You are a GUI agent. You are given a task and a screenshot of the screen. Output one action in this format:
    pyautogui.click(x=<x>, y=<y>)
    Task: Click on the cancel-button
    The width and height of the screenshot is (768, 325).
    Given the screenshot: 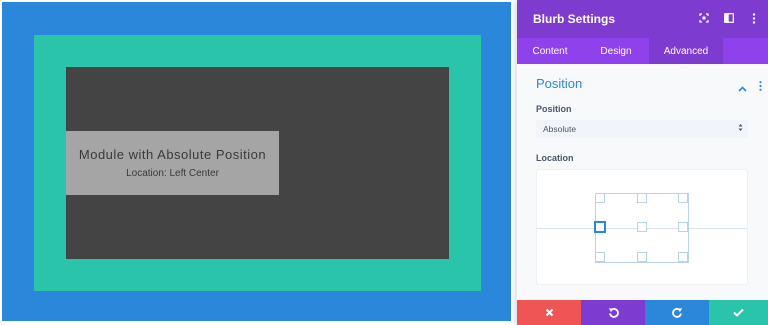 What is the action you would take?
    pyautogui.click(x=549, y=312)
    